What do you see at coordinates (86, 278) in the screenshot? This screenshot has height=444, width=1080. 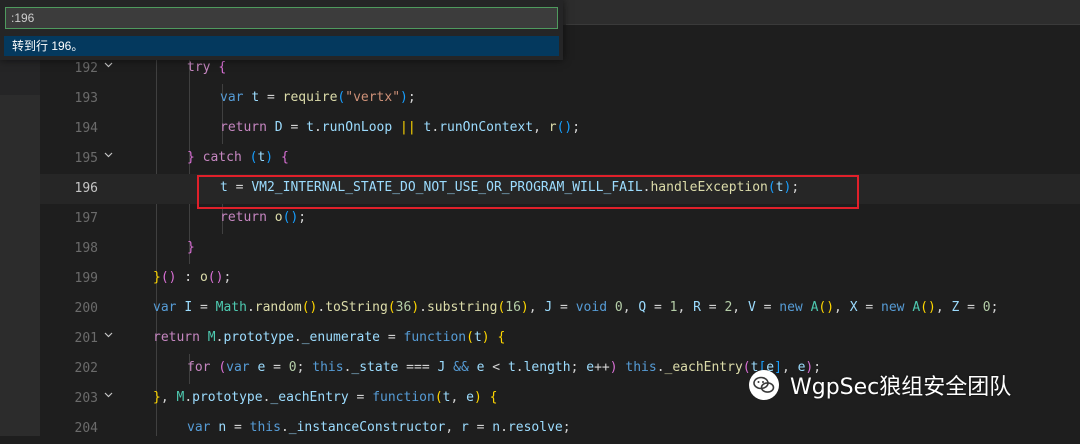 I see `line-number: 199` at bounding box center [86, 278].